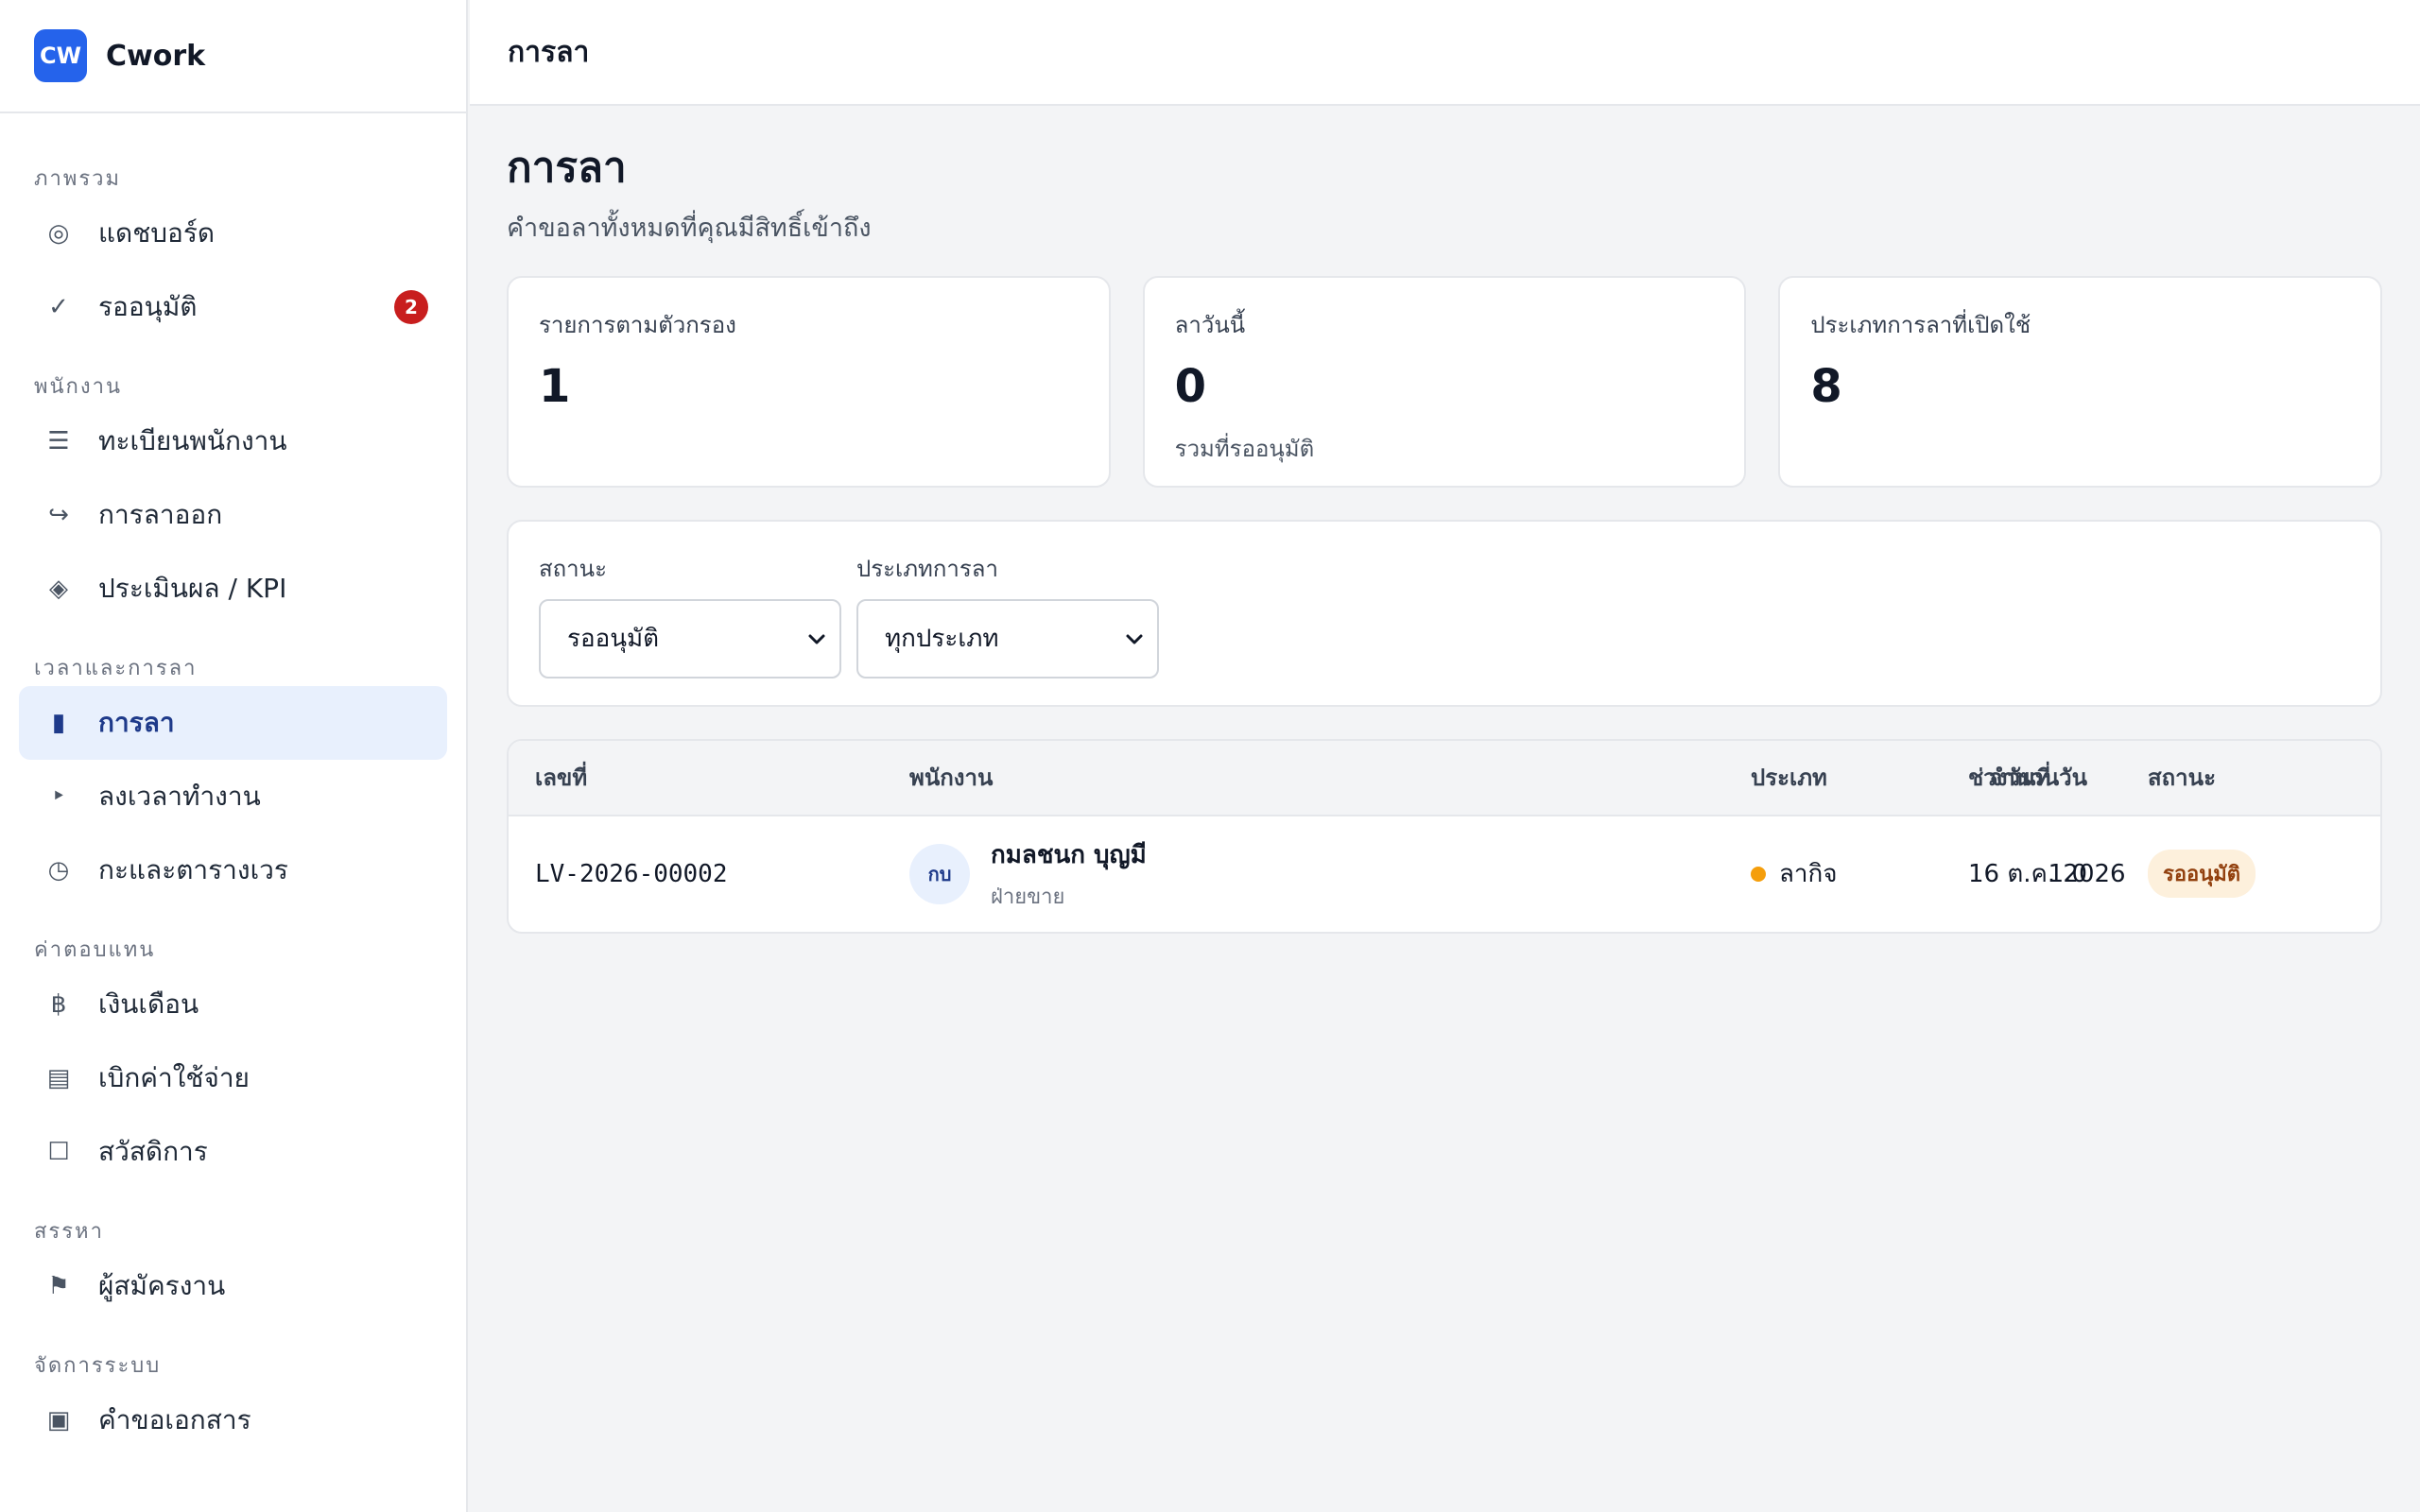 This screenshot has width=2420, height=1512. Describe the element at coordinates (157, 233) in the screenshot. I see `sidebar-item-label: แดชบอร์ด` at that location.